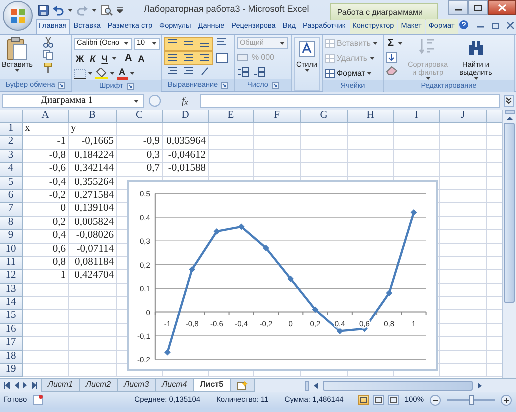 The width and height of the screenshot is (516, 412). What do you see at coordinates (384, 11) in the screenshot?
I see `context-tab-label: Работа с диаграммами` at bounding box center [384, 11].